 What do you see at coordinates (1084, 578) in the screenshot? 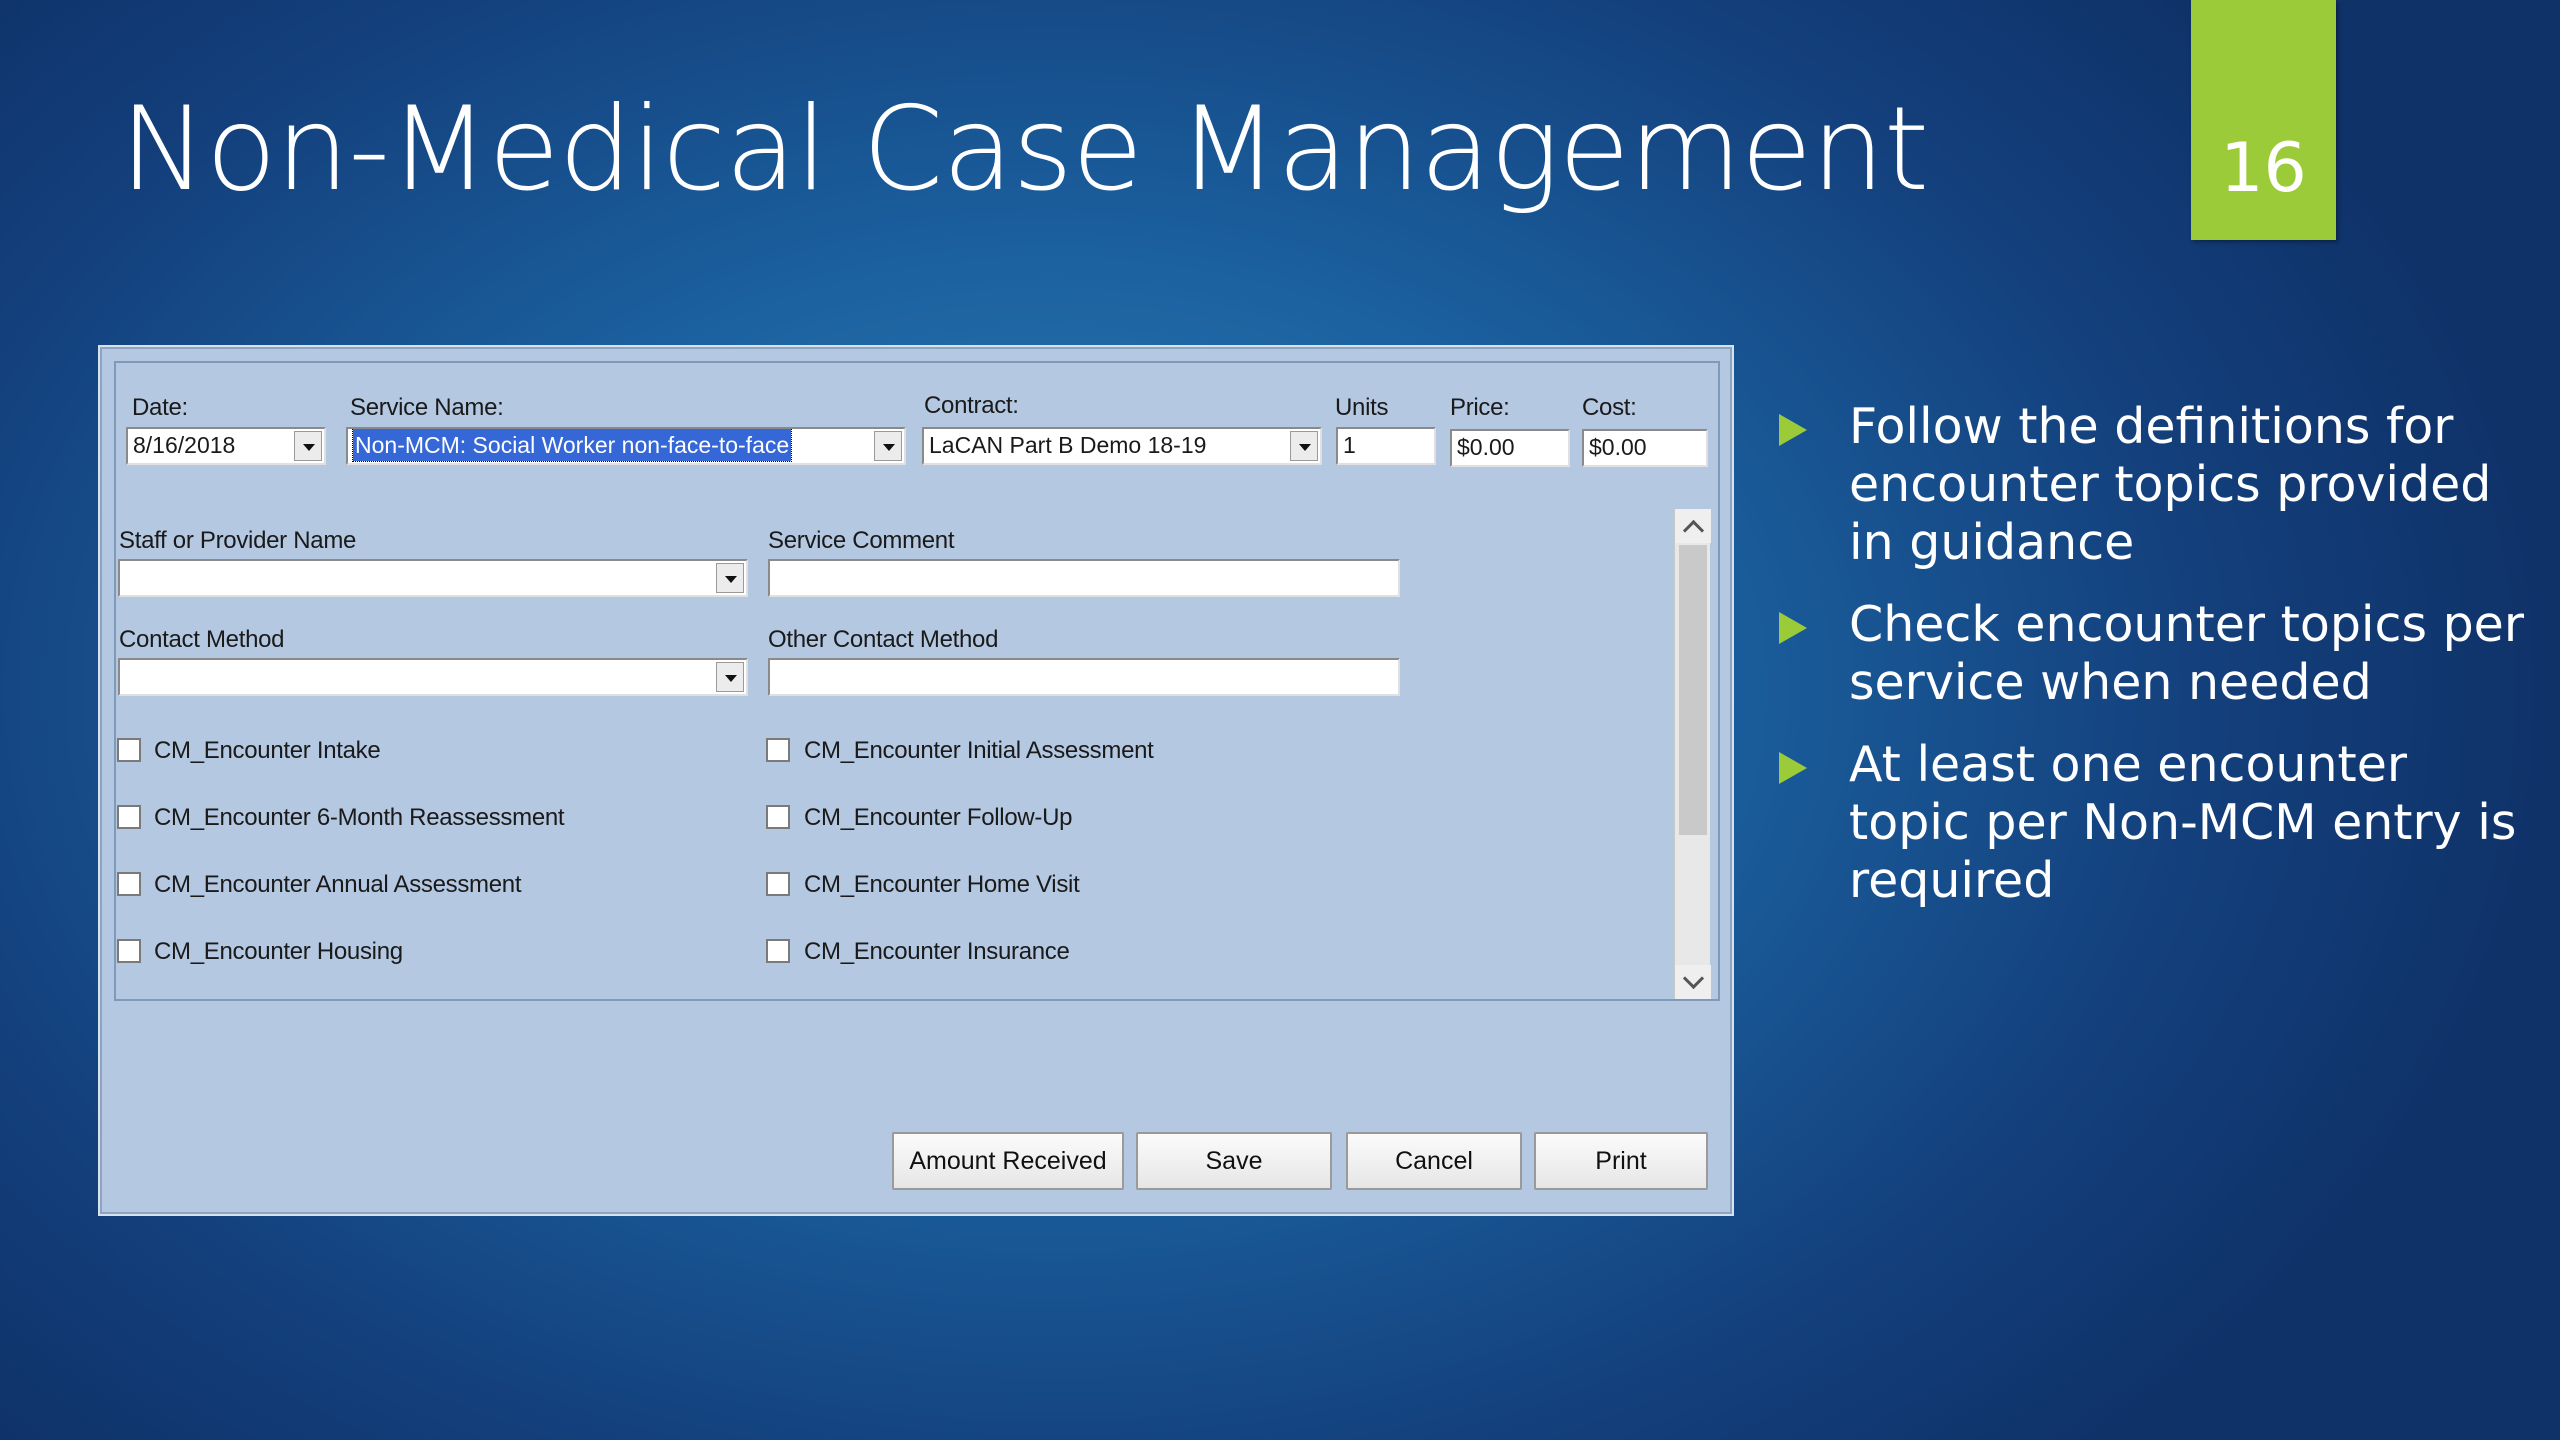
I see `service-comment-input` at bounding box center [1084, 578].